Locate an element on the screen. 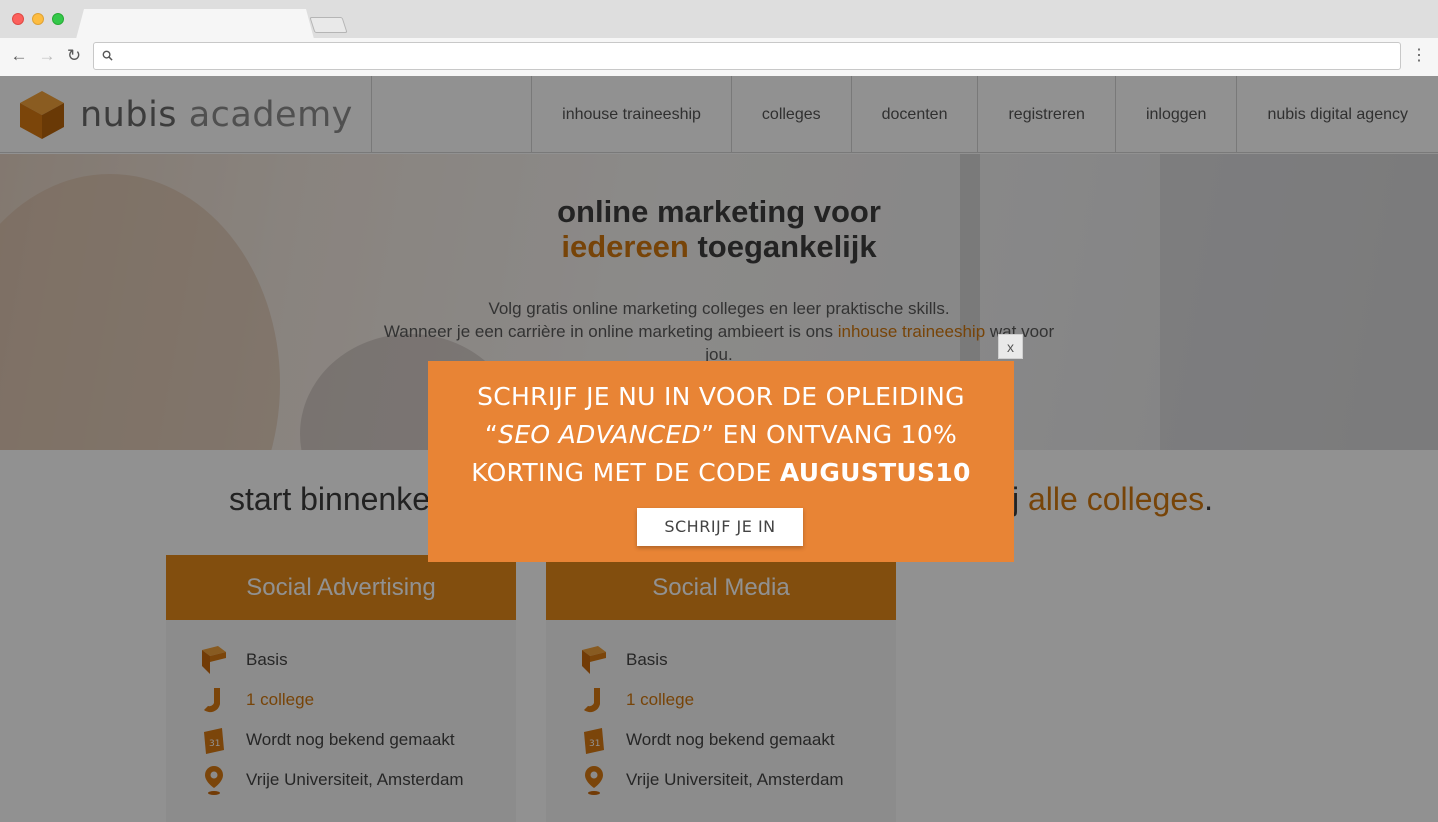 The image size is (1438, 822). close-window-button is located at coordinates (18, 19).